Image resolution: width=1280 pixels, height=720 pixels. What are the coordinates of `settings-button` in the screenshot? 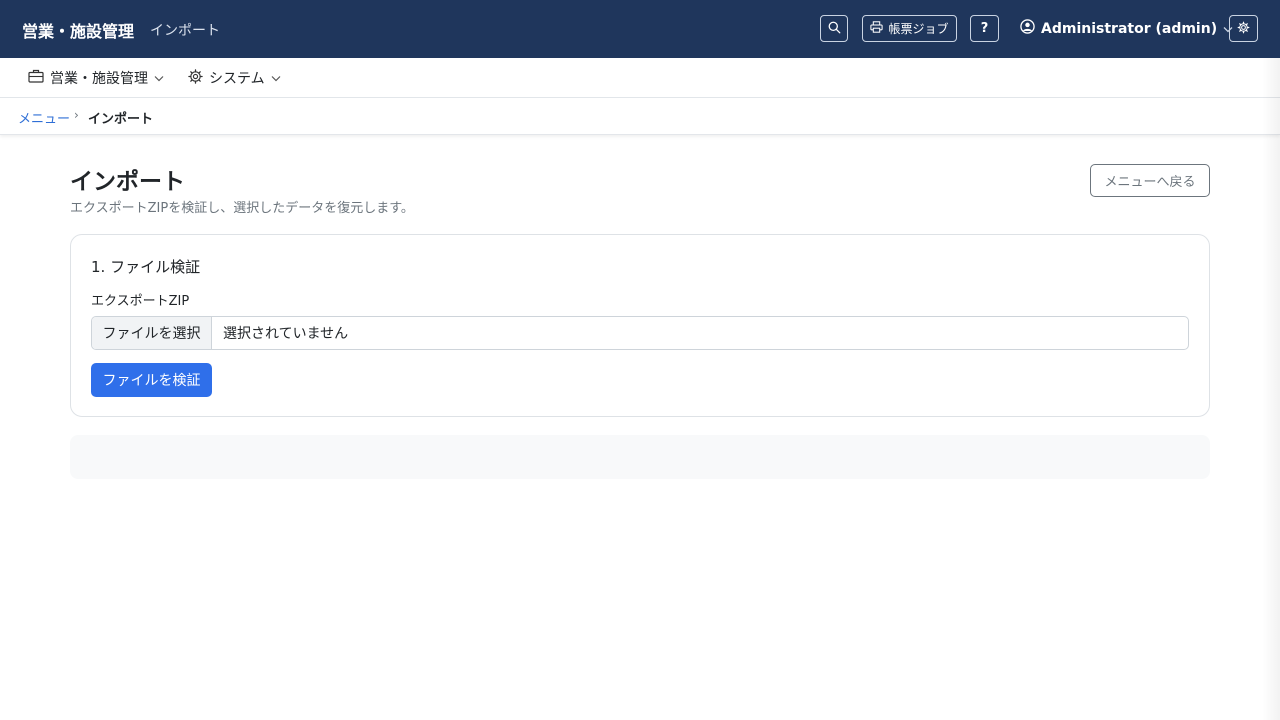 It's located at (1243, 28).